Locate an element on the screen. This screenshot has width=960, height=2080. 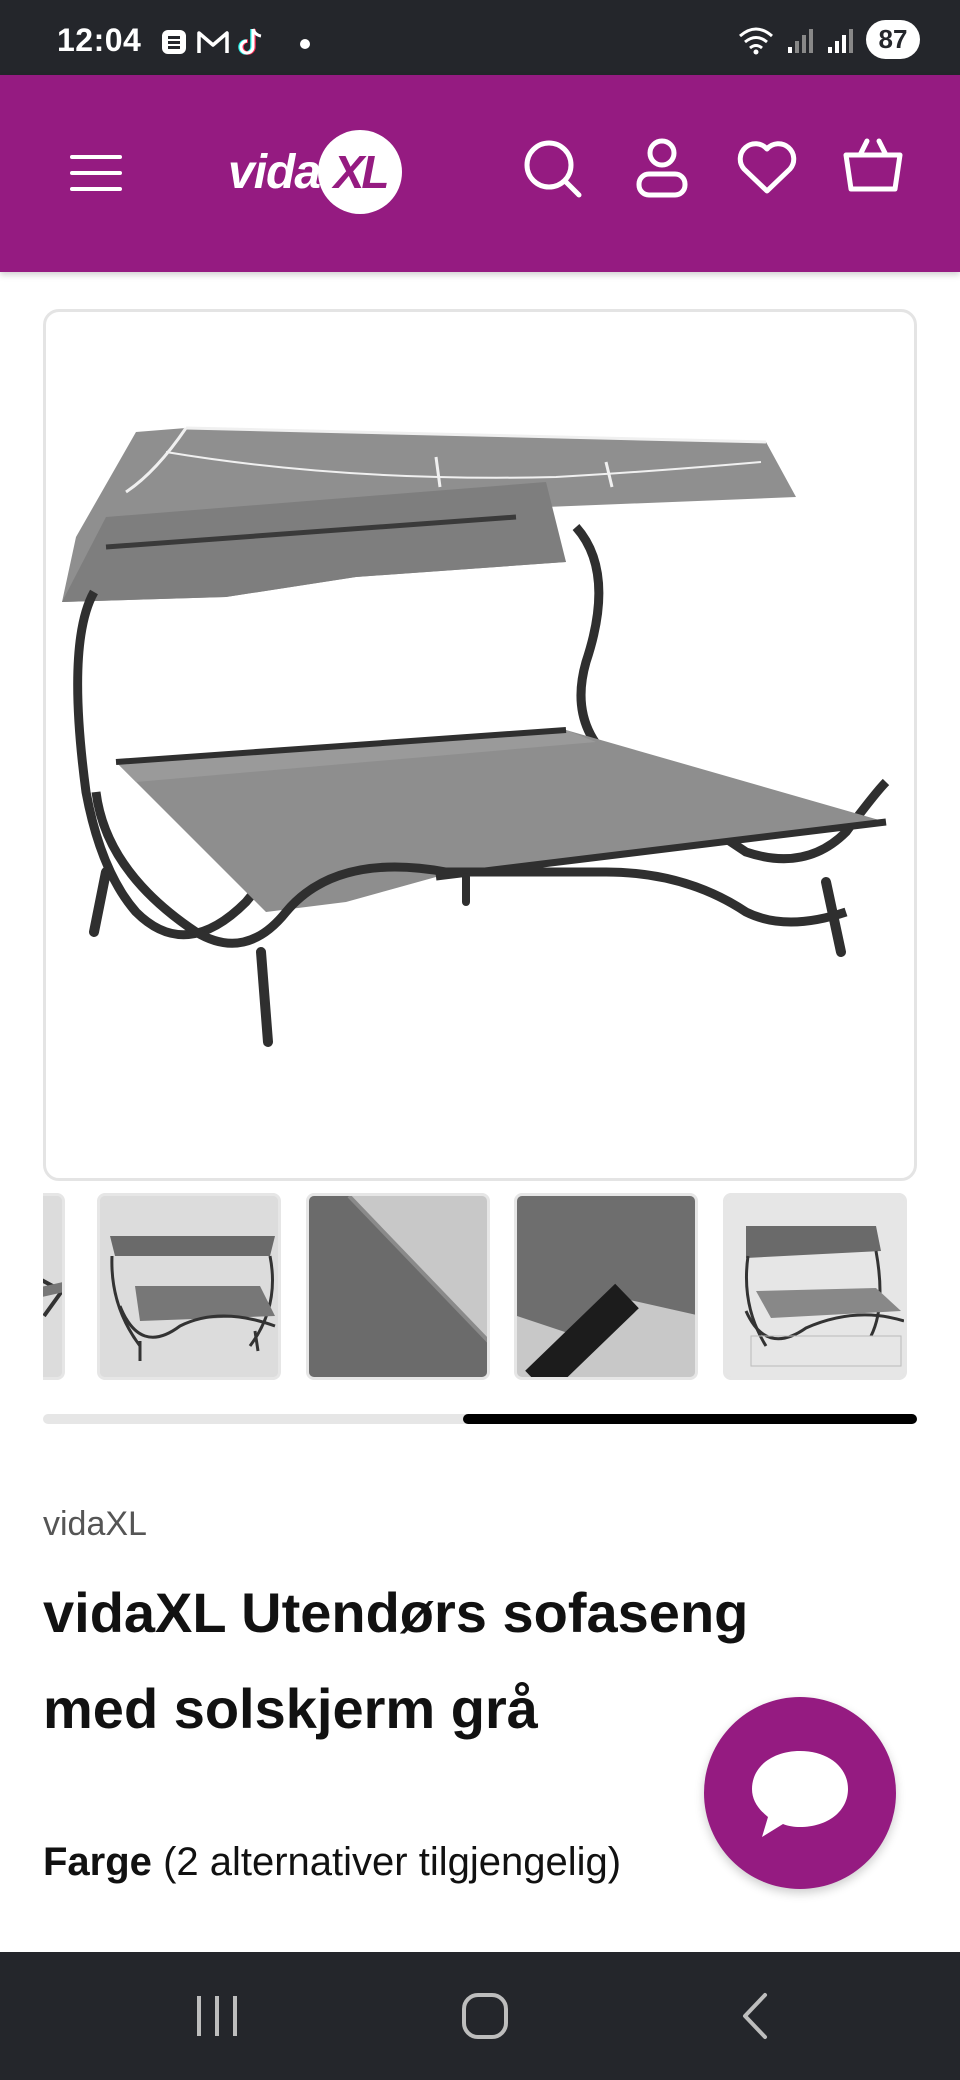
app-header: vida XL is located at coordinates (480, 173).